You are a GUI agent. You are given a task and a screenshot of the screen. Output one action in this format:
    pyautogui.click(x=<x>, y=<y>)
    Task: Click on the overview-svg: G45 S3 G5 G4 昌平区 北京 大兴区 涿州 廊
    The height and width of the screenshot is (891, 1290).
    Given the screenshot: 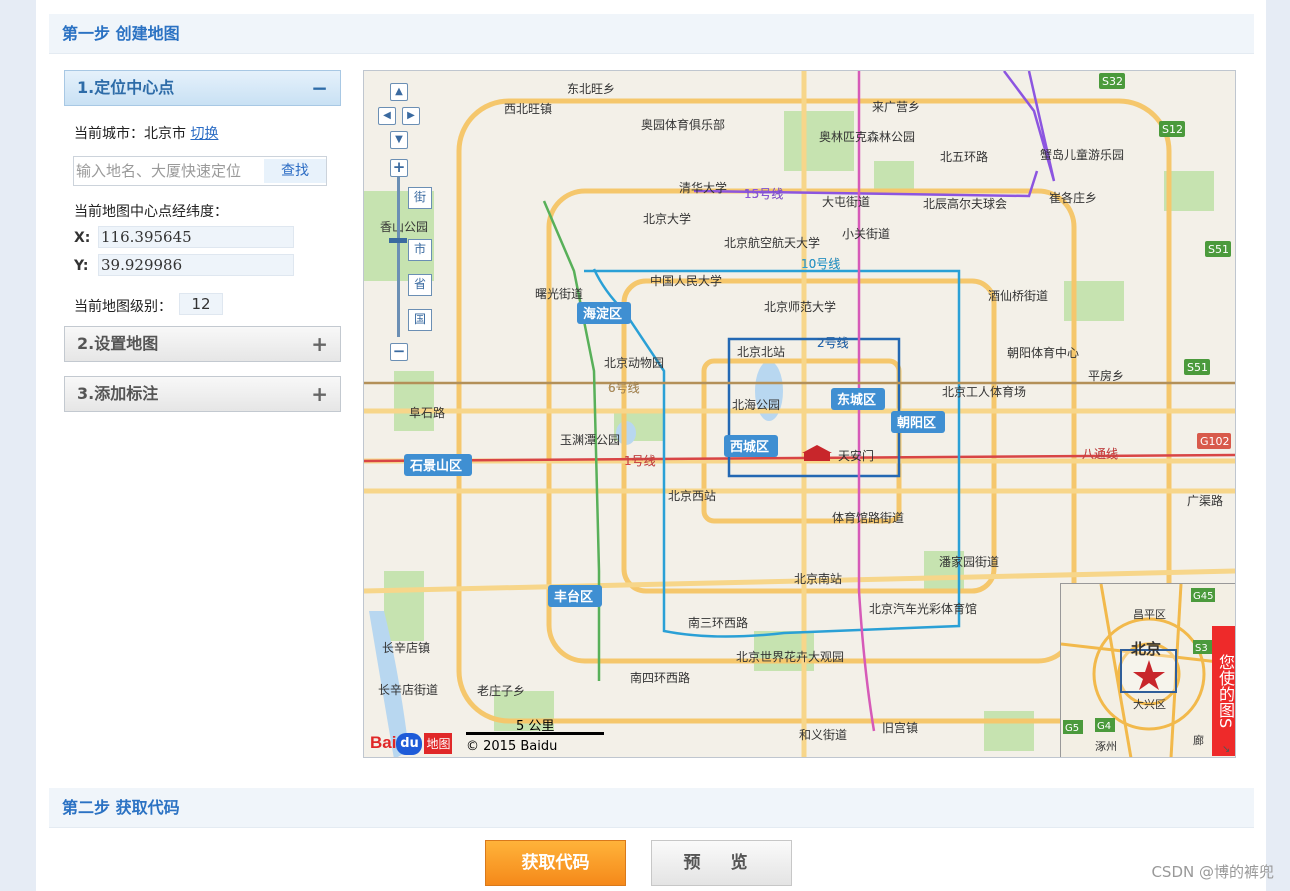 What is the action you would take?
    pyautogui.click(x=1148, y=670)
    